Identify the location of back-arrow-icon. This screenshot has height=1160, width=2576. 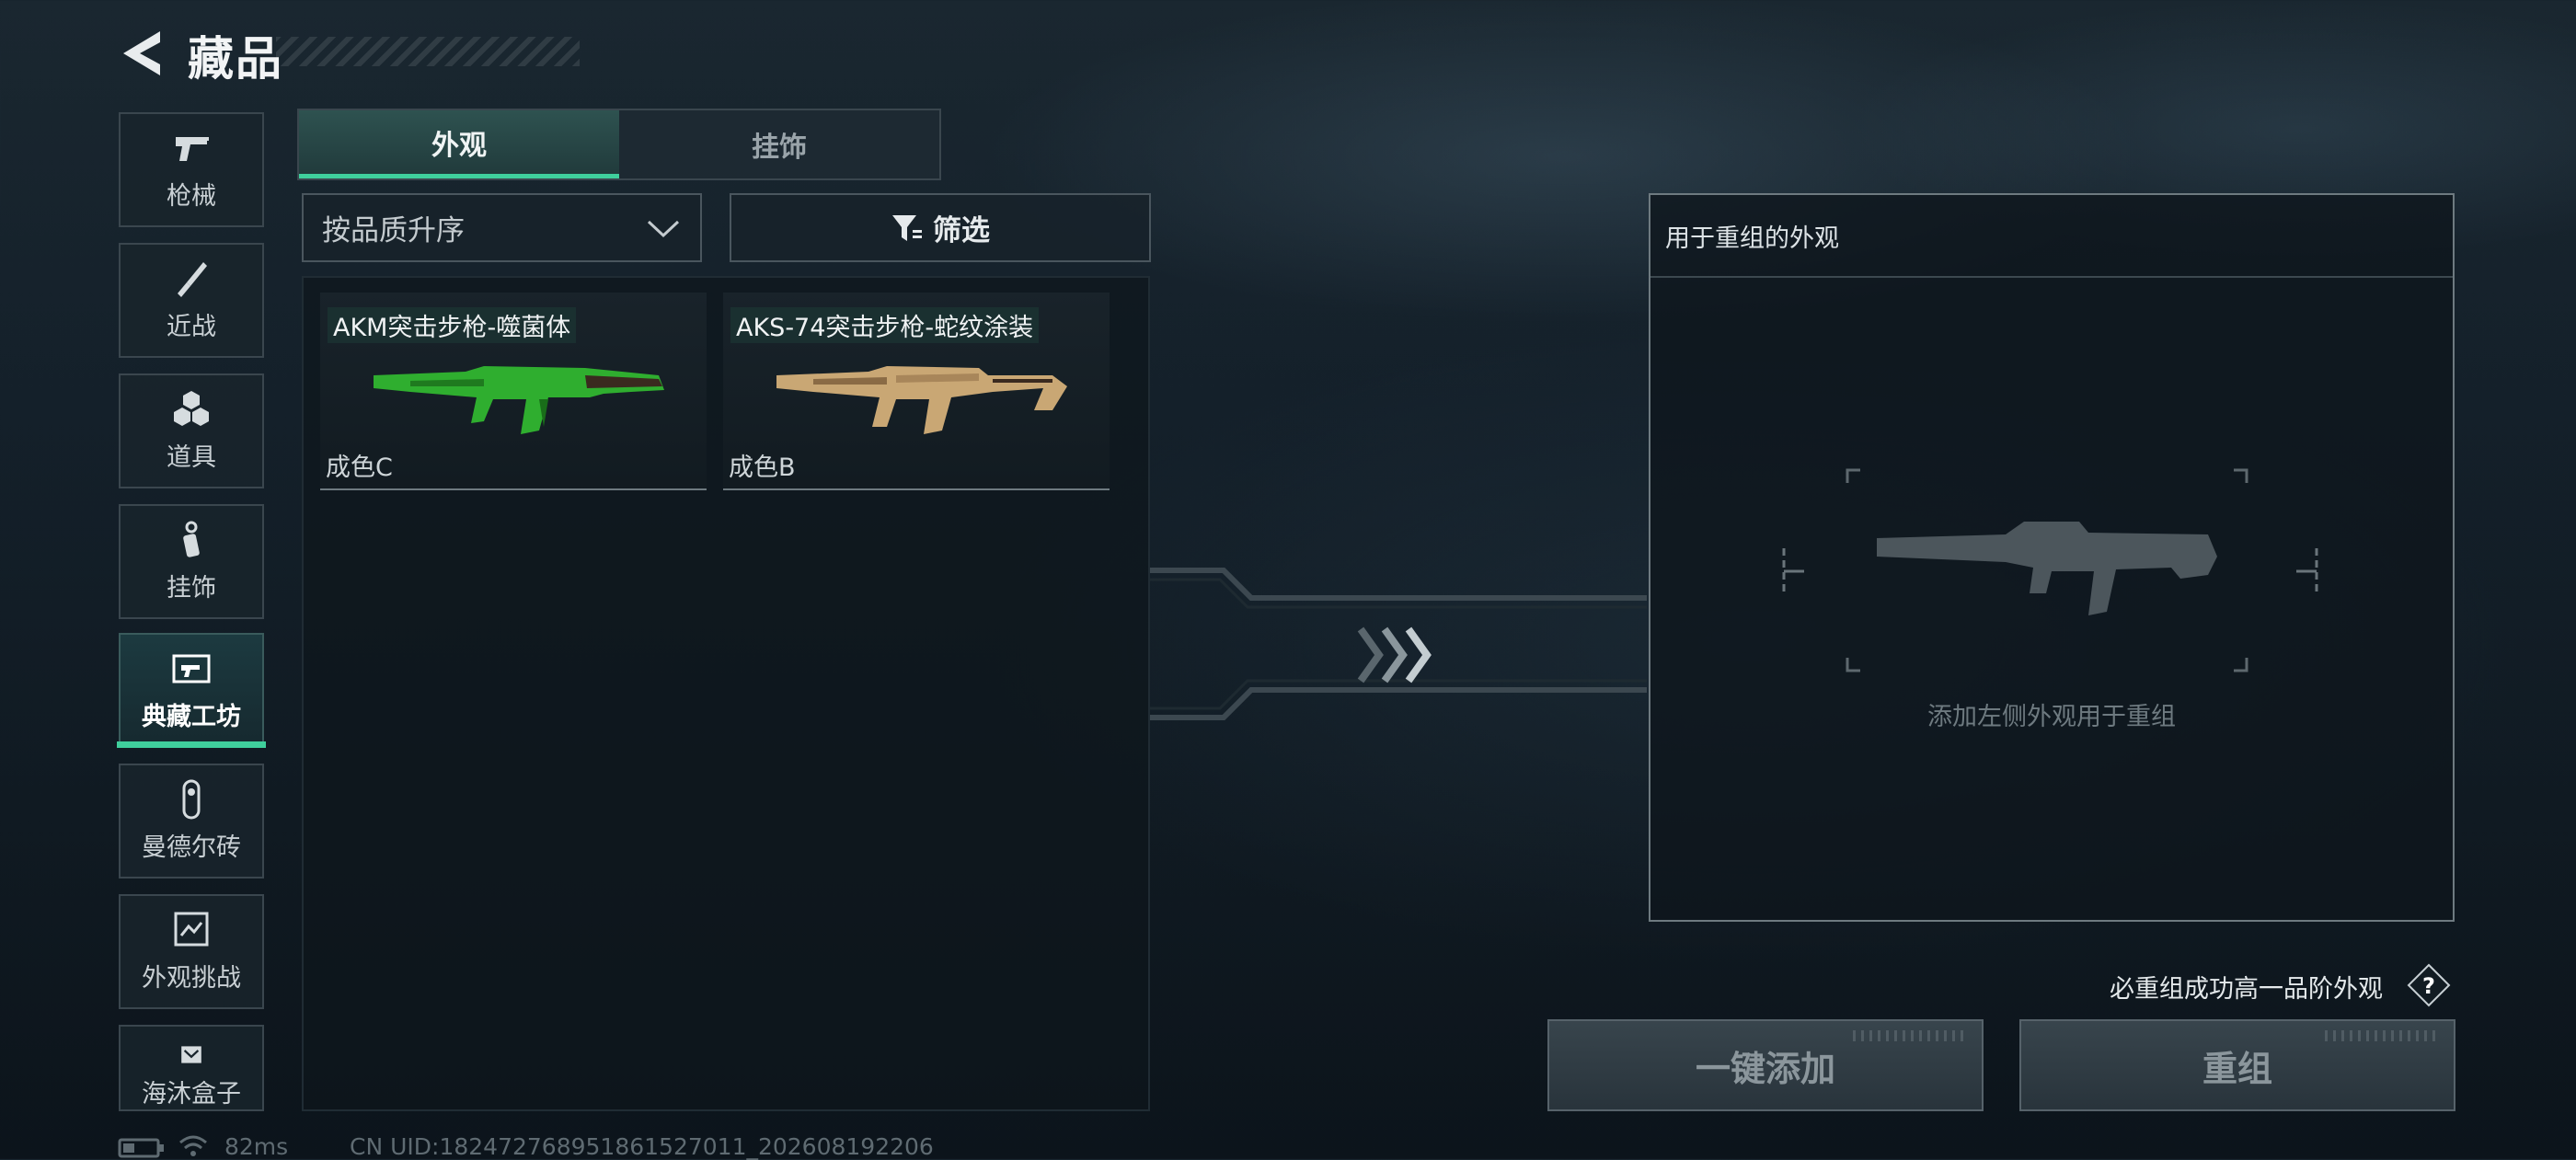
(142, 53).